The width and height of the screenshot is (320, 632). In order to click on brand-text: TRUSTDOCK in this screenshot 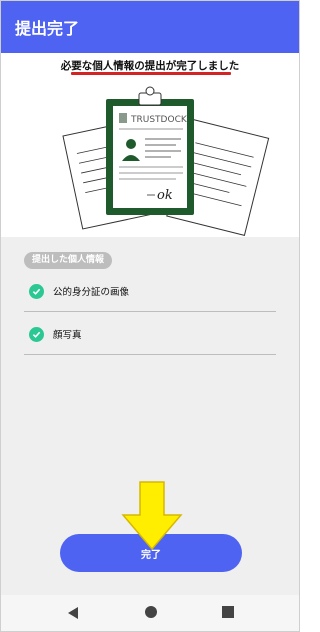, I will do `click(159, 120)`.